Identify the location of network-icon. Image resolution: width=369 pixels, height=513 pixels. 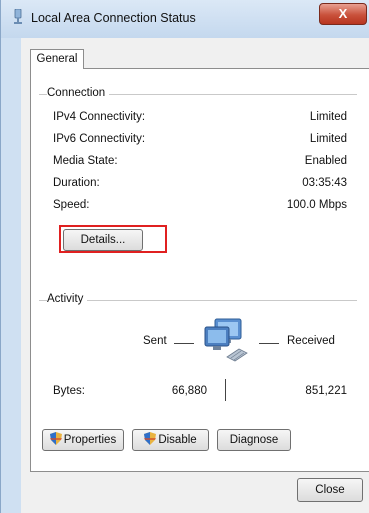
(18, 16).